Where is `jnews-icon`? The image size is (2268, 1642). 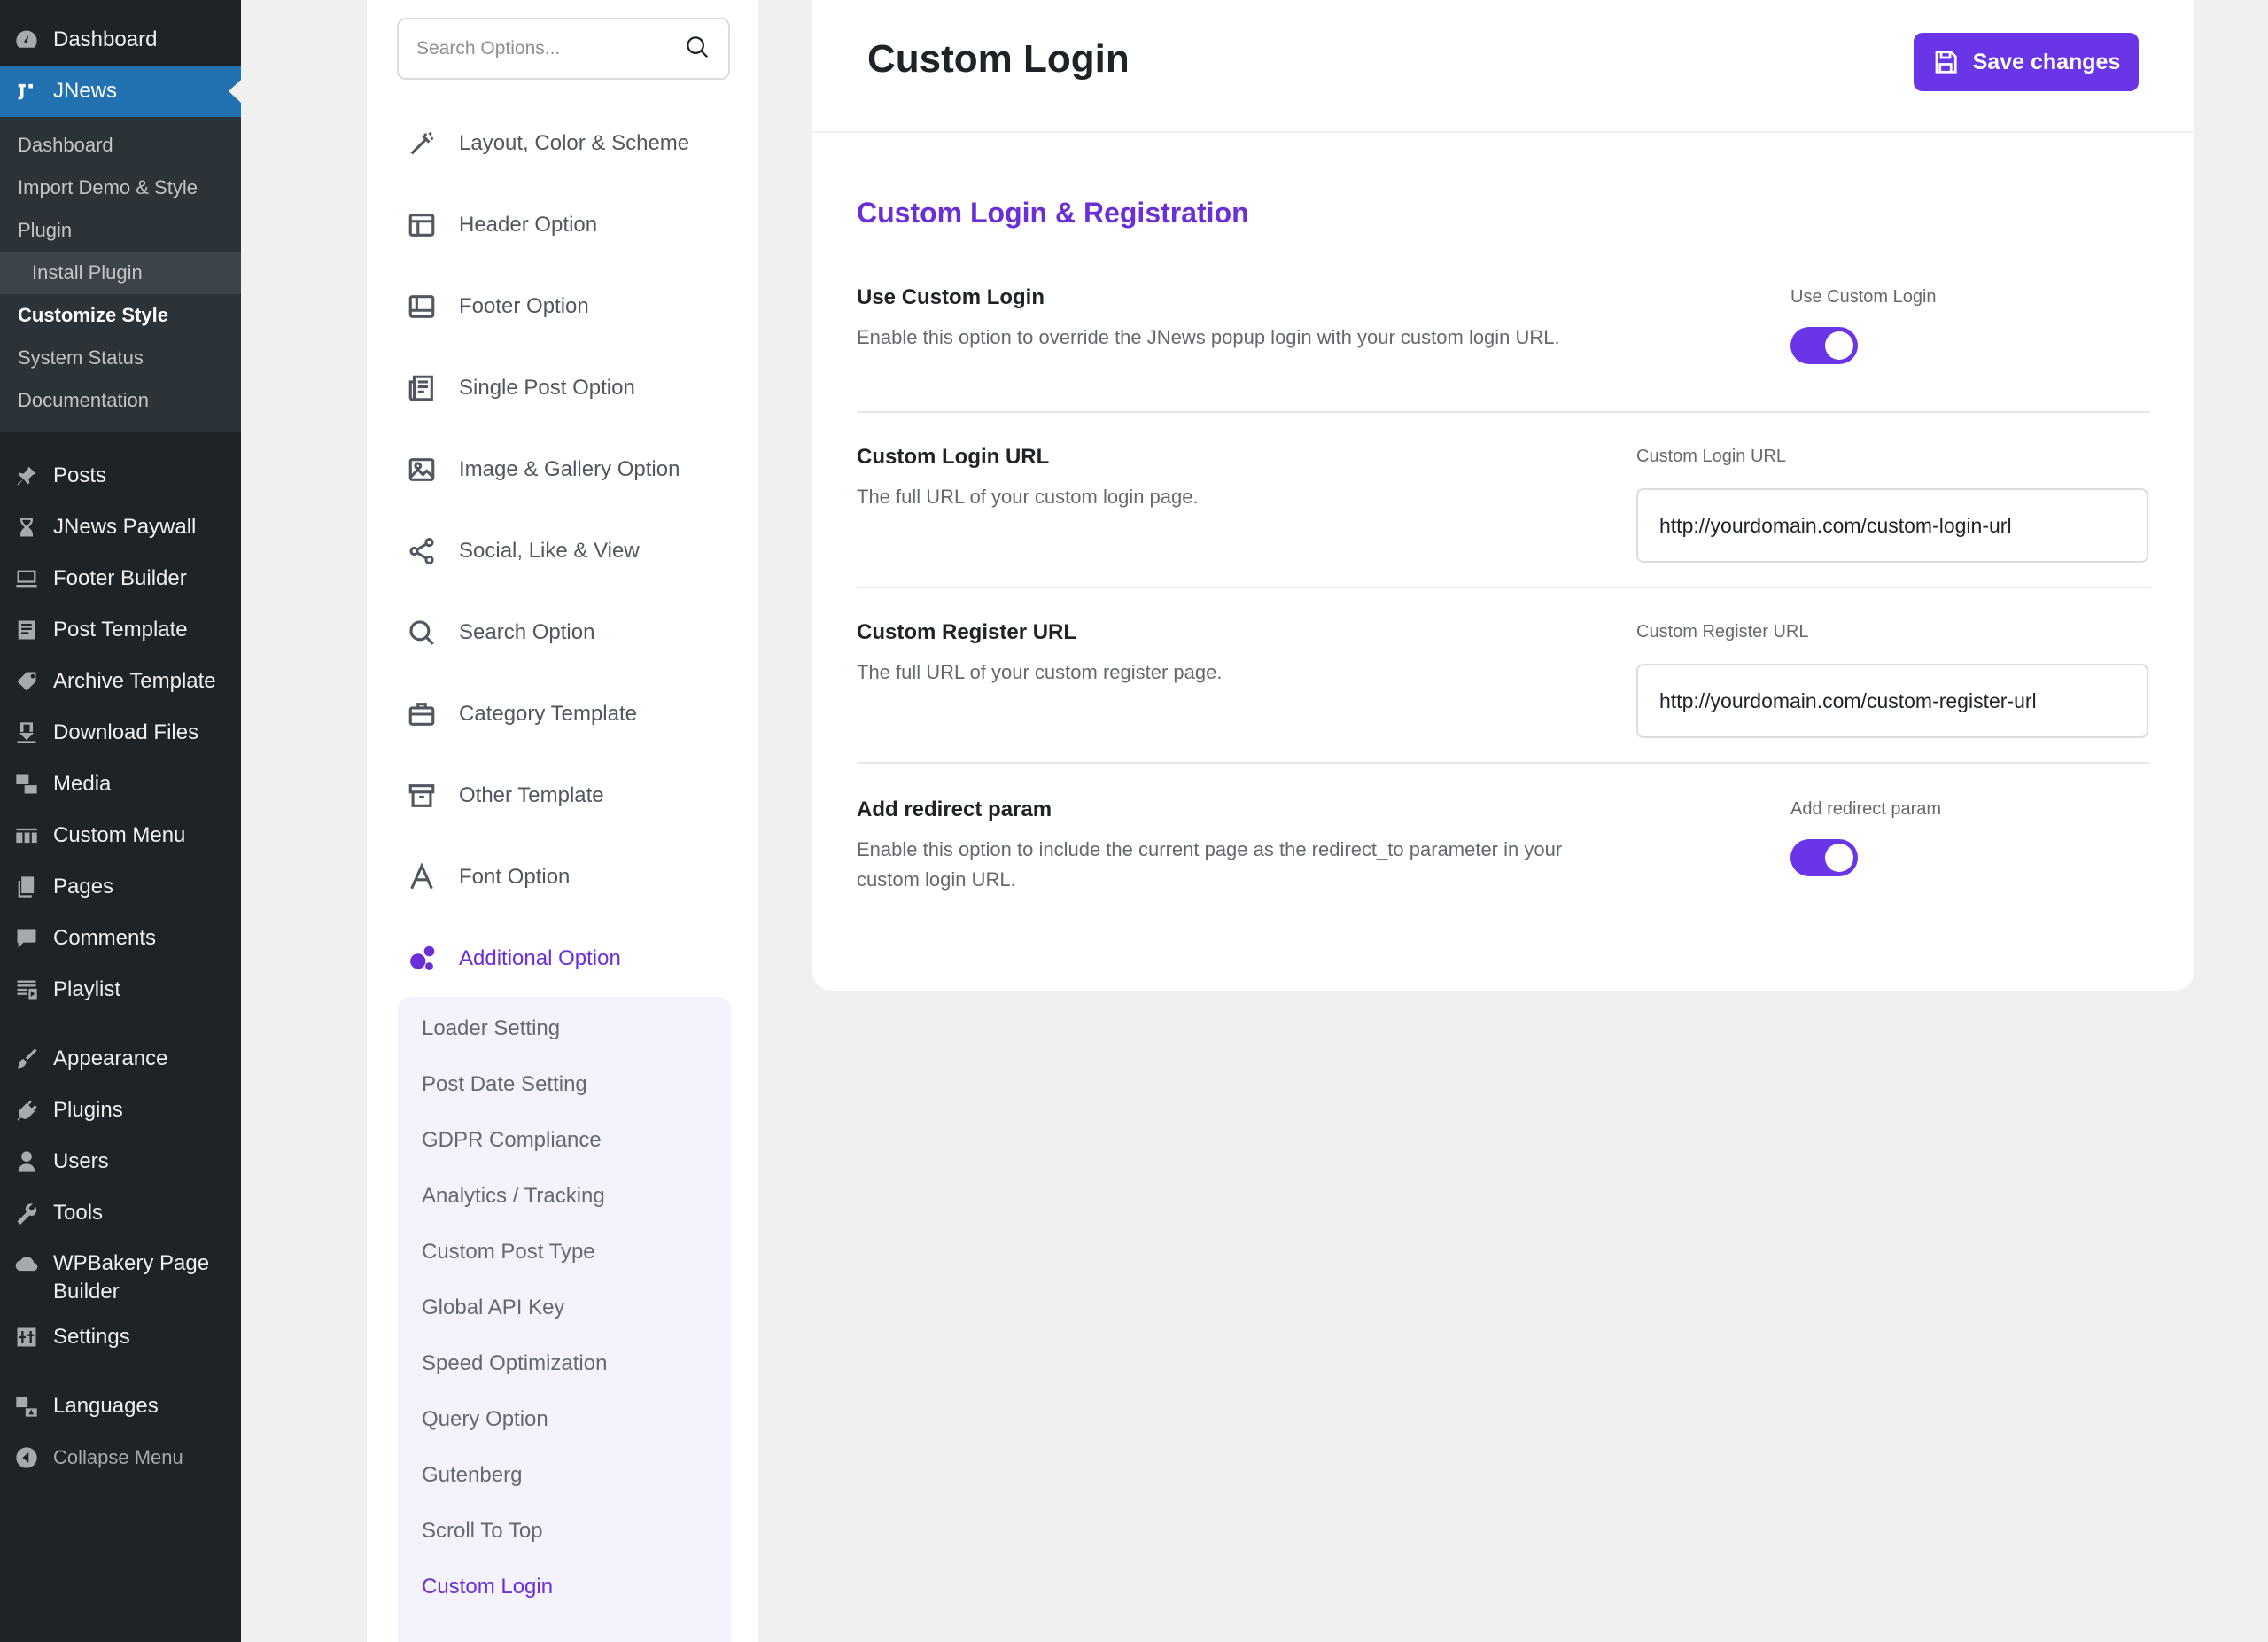 jnews-icon is located at coordinates (26, 91).